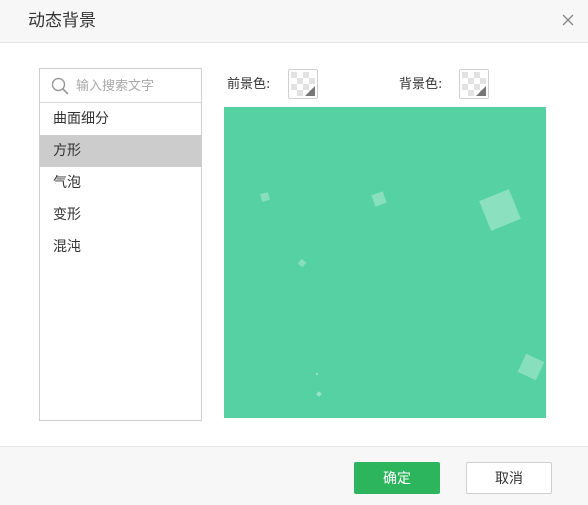 Image resolution: width=588 pixels, height=505 pixels. I want to click on dialog-title: 动态背景, so click(62, 21).